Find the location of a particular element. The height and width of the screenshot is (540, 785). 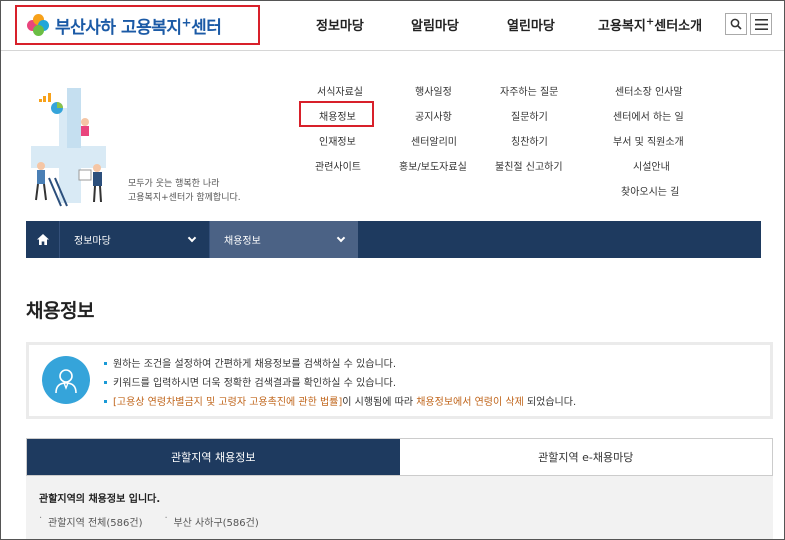

tab-regional-jobs: 관할지역 채용정보 is located at coordinates (213, 457).